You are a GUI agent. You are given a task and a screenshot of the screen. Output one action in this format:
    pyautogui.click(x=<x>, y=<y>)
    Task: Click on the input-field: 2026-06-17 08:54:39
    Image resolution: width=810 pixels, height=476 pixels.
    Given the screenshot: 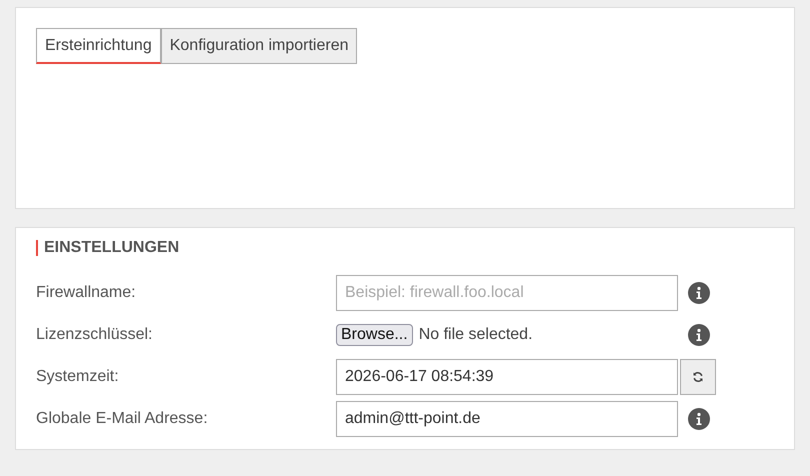 What is the action you would take?
    pyautogui.click(x=507, y=377)
    